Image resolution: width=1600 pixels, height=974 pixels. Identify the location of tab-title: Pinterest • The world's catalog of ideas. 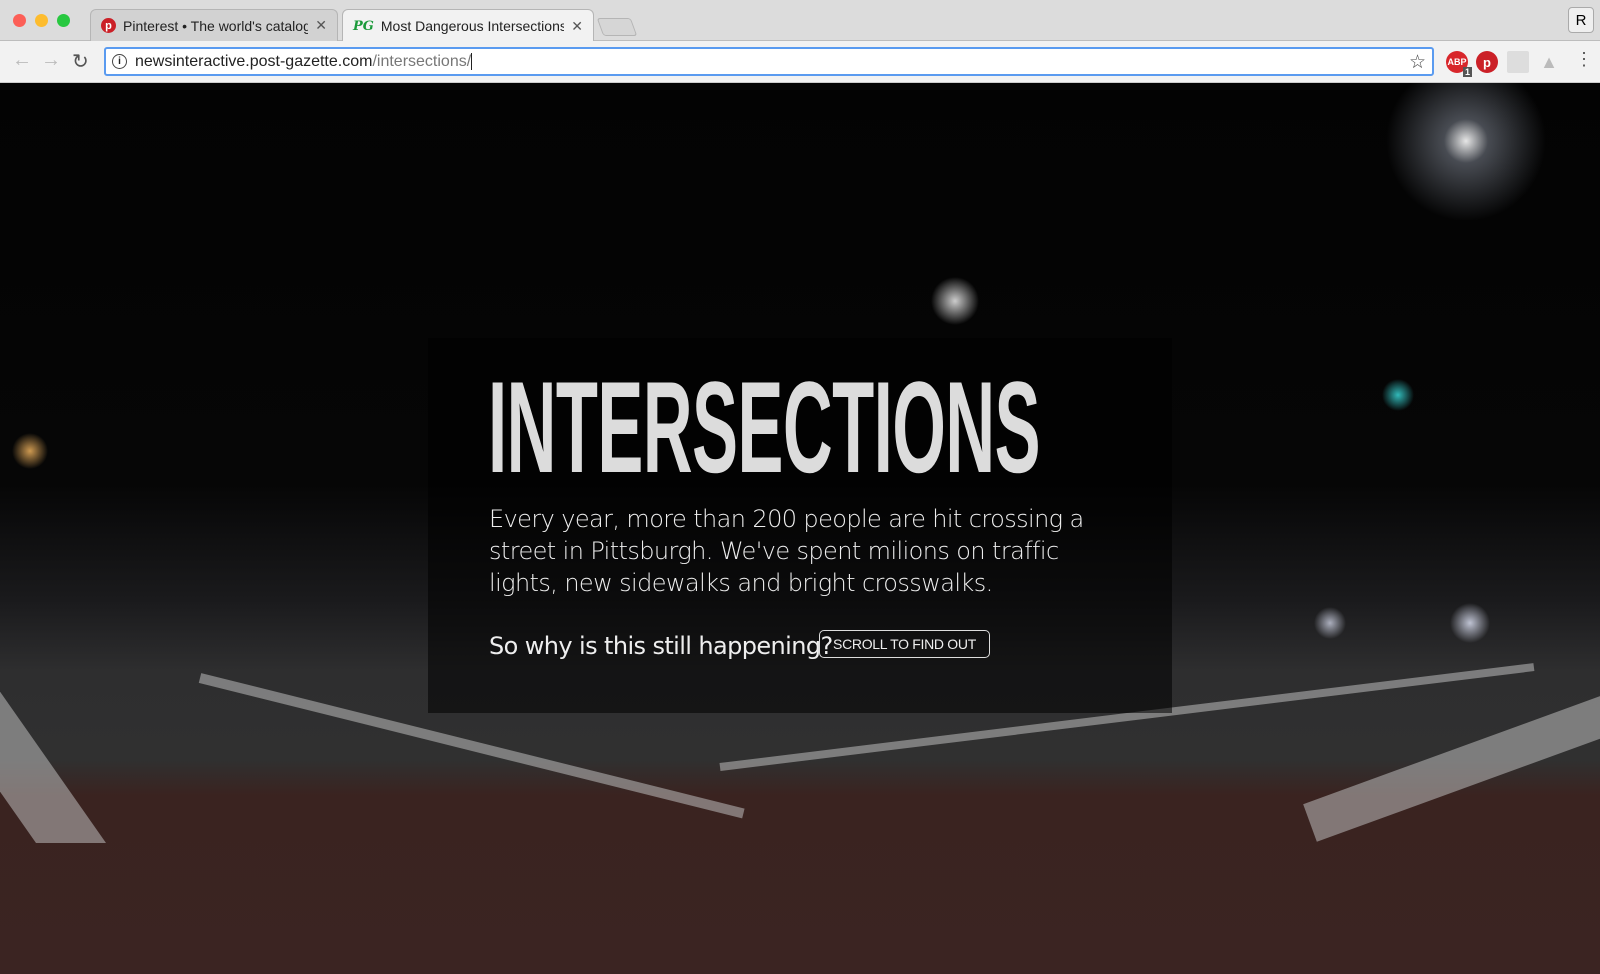
(216, 25).